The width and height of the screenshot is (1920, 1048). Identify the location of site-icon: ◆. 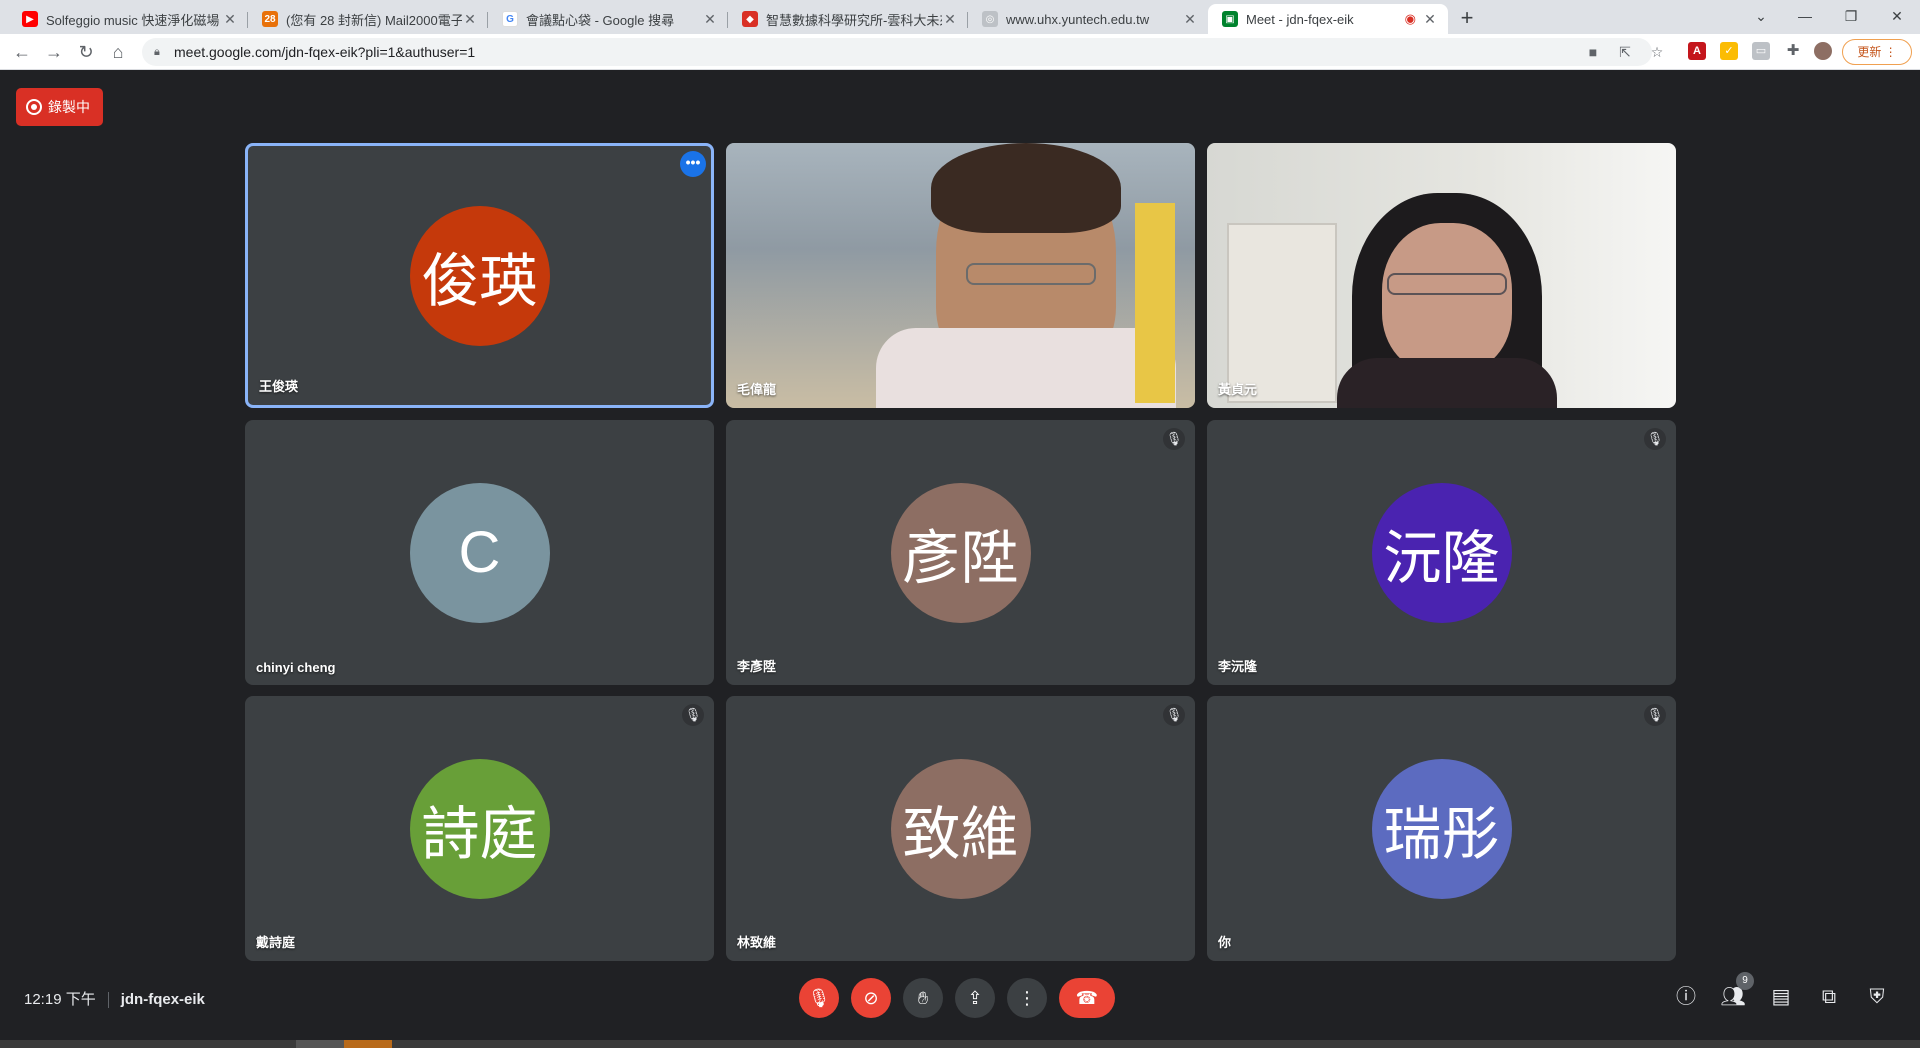
(750, 19).